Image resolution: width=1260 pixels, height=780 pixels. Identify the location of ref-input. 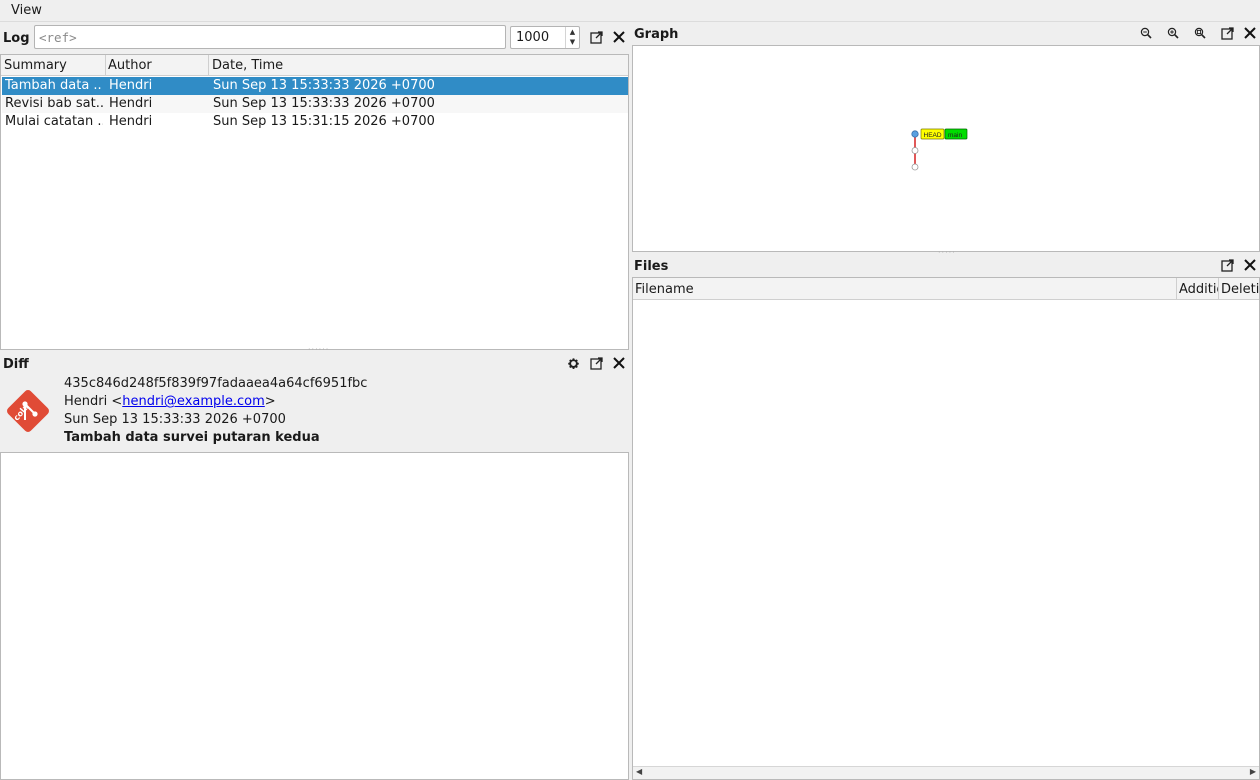
(270, 37).